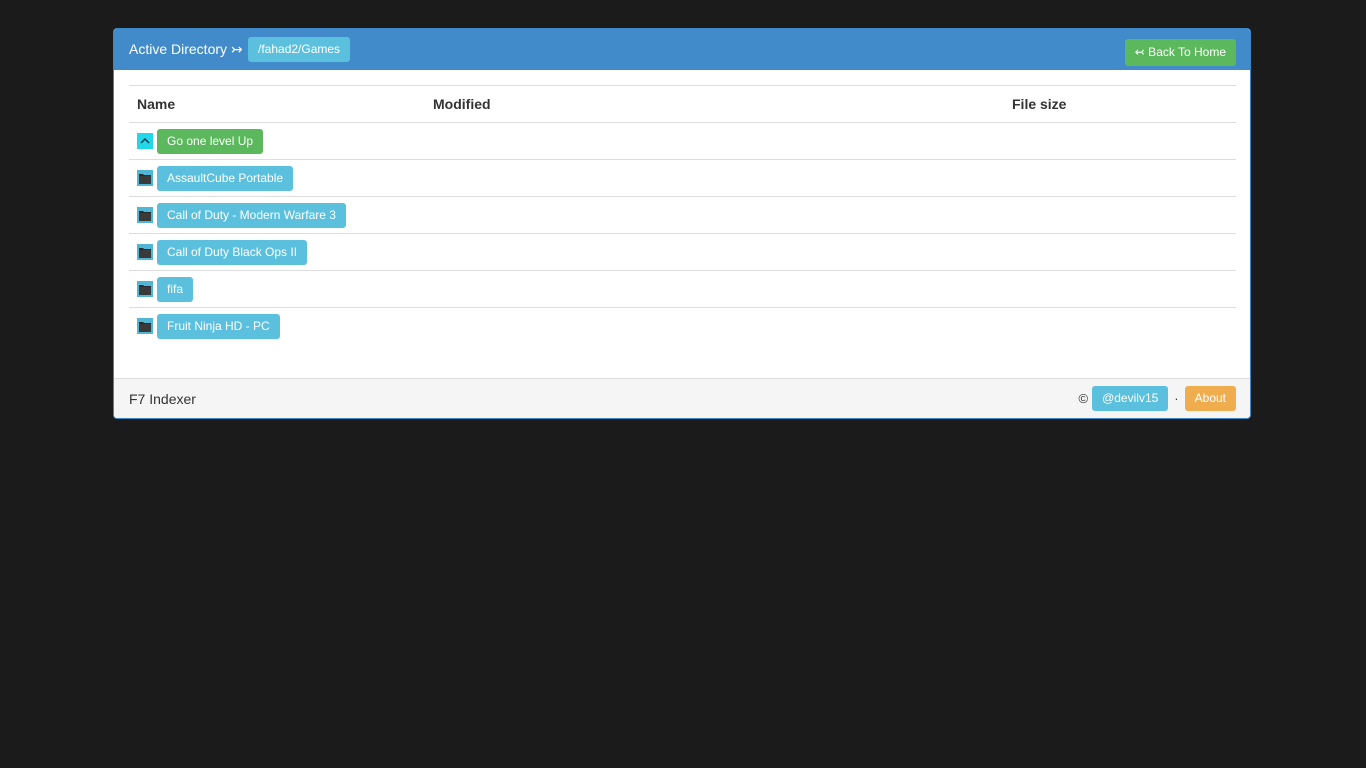  Describe the element at coordinates (218, 326) in the screenshot. I see `folder-link: Fruit Ninja HD - PC` at that location.